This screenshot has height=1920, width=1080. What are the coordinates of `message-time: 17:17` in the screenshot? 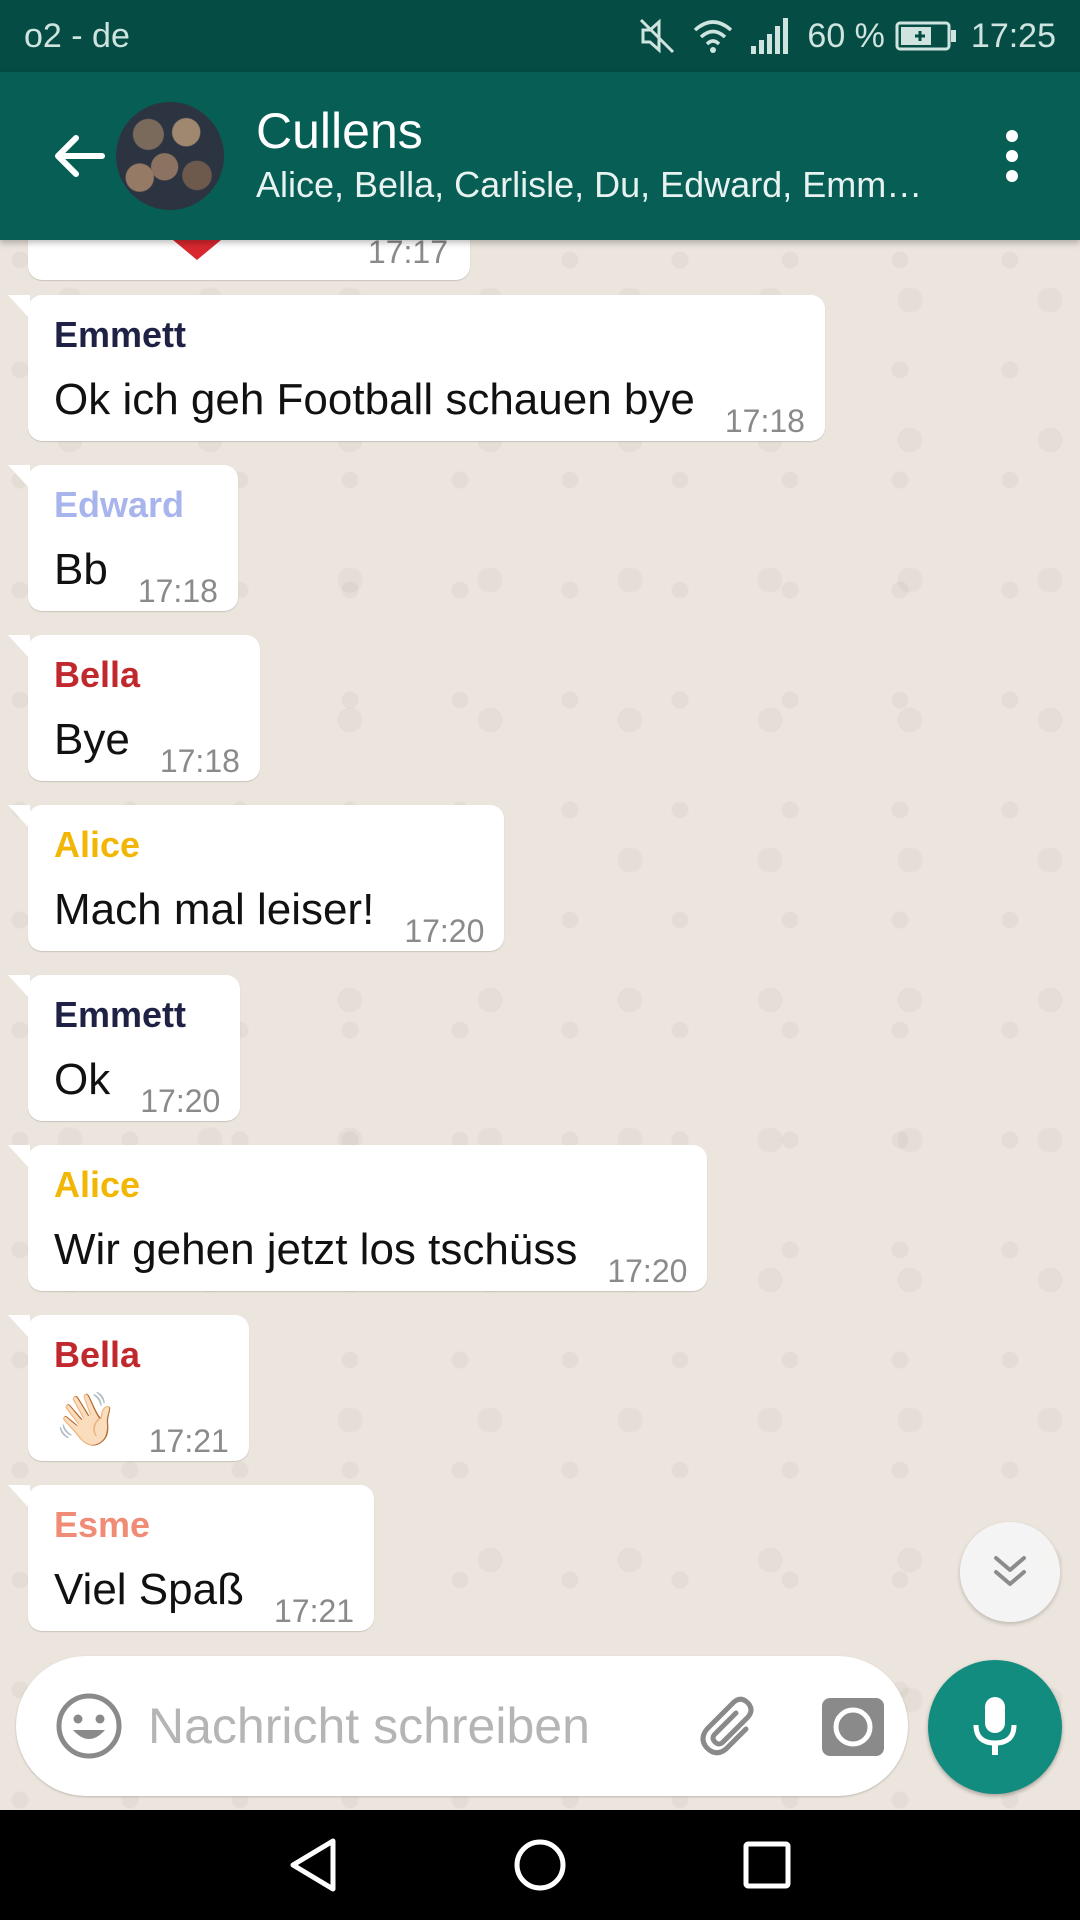 It's located at (407, 255).